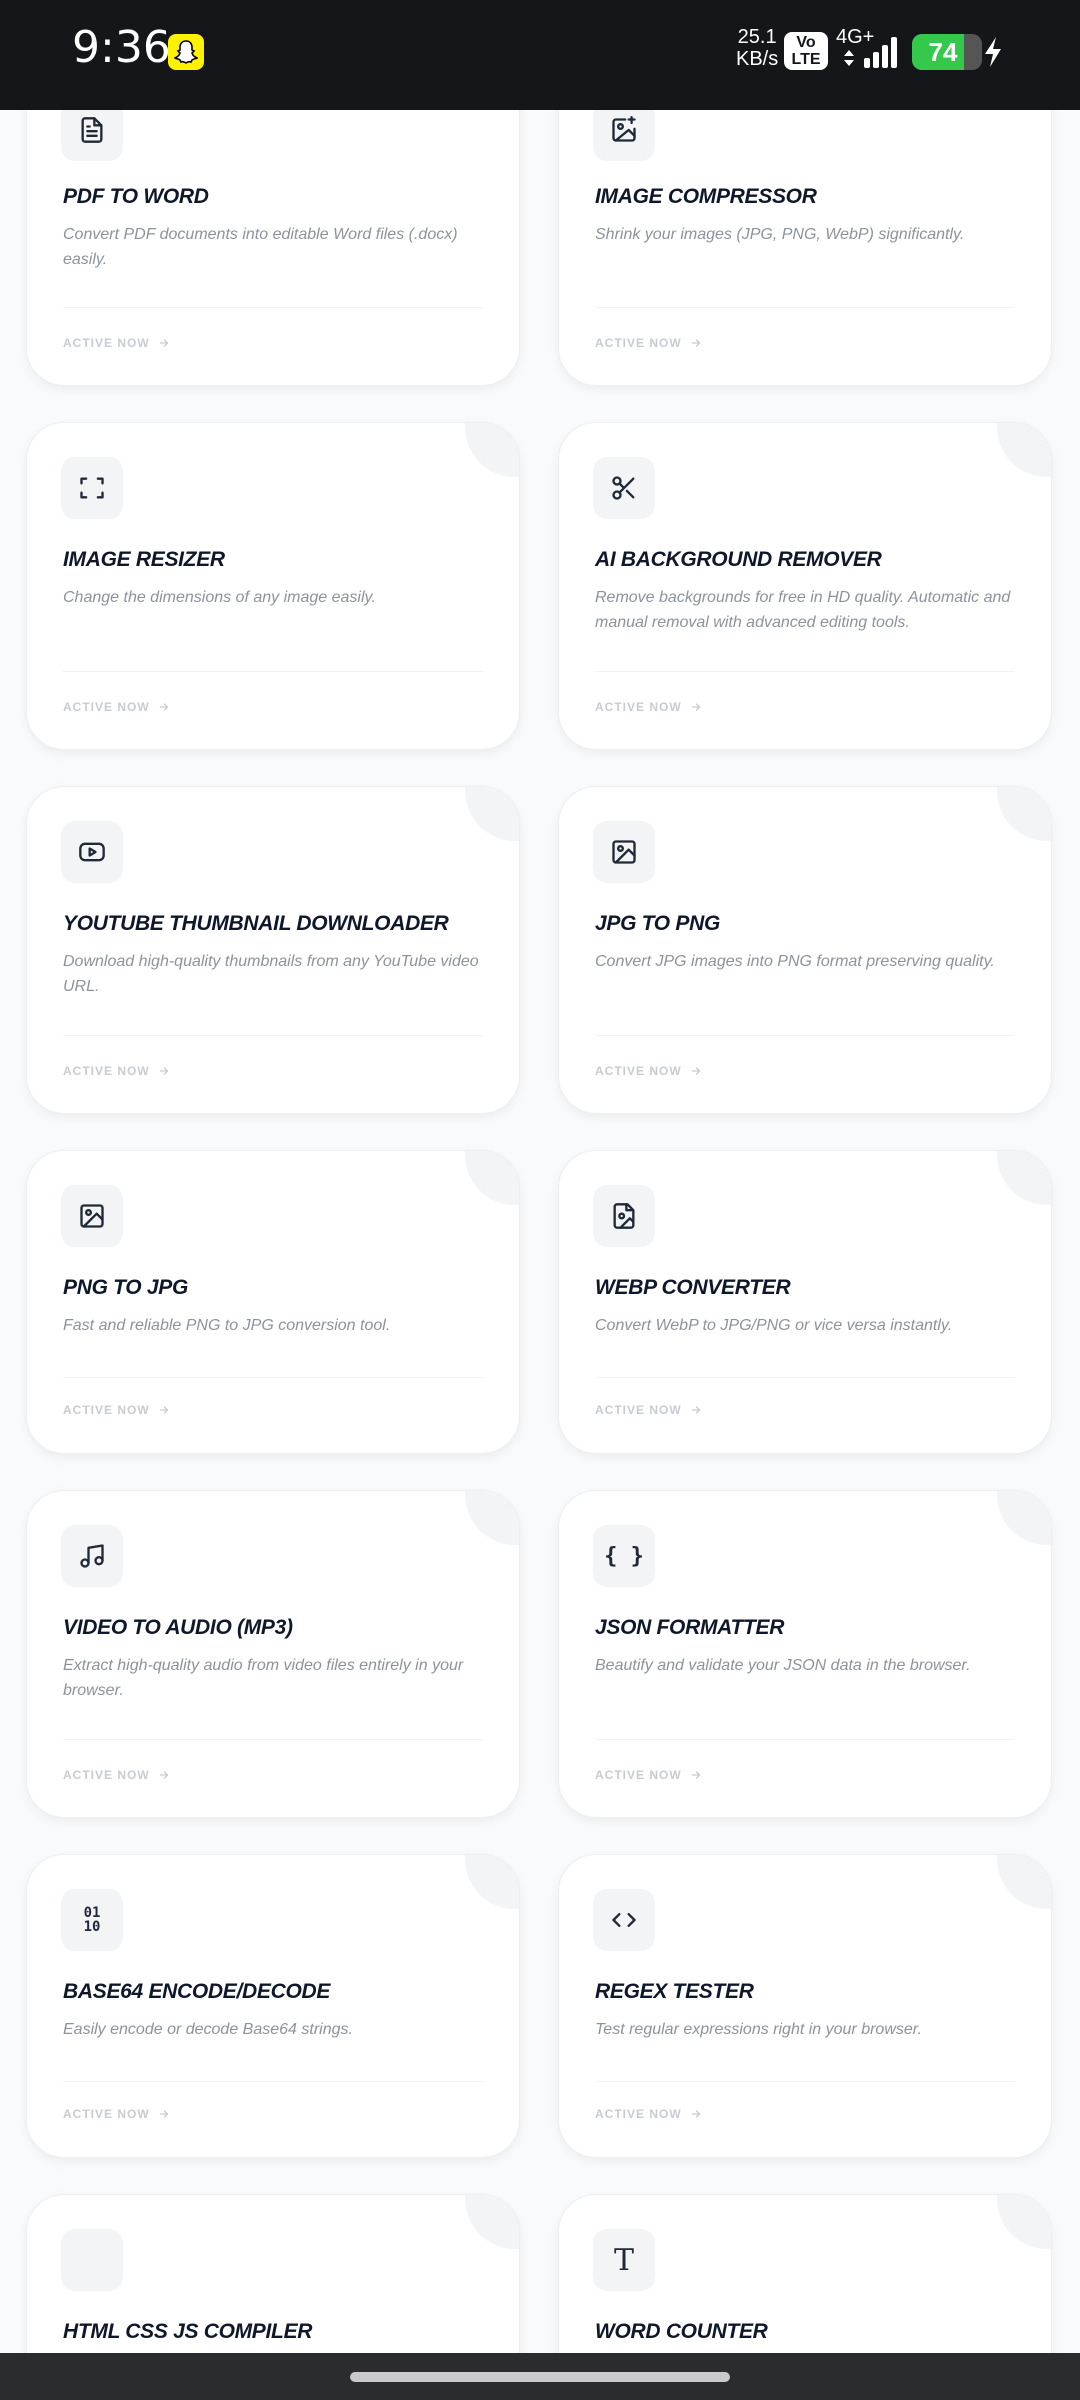 This screenshot has height=2400, width=1080. What do you see at coordinates (624, 1920) in the screenshot?
I see `code-icon` at bounding box center [624, 1920].